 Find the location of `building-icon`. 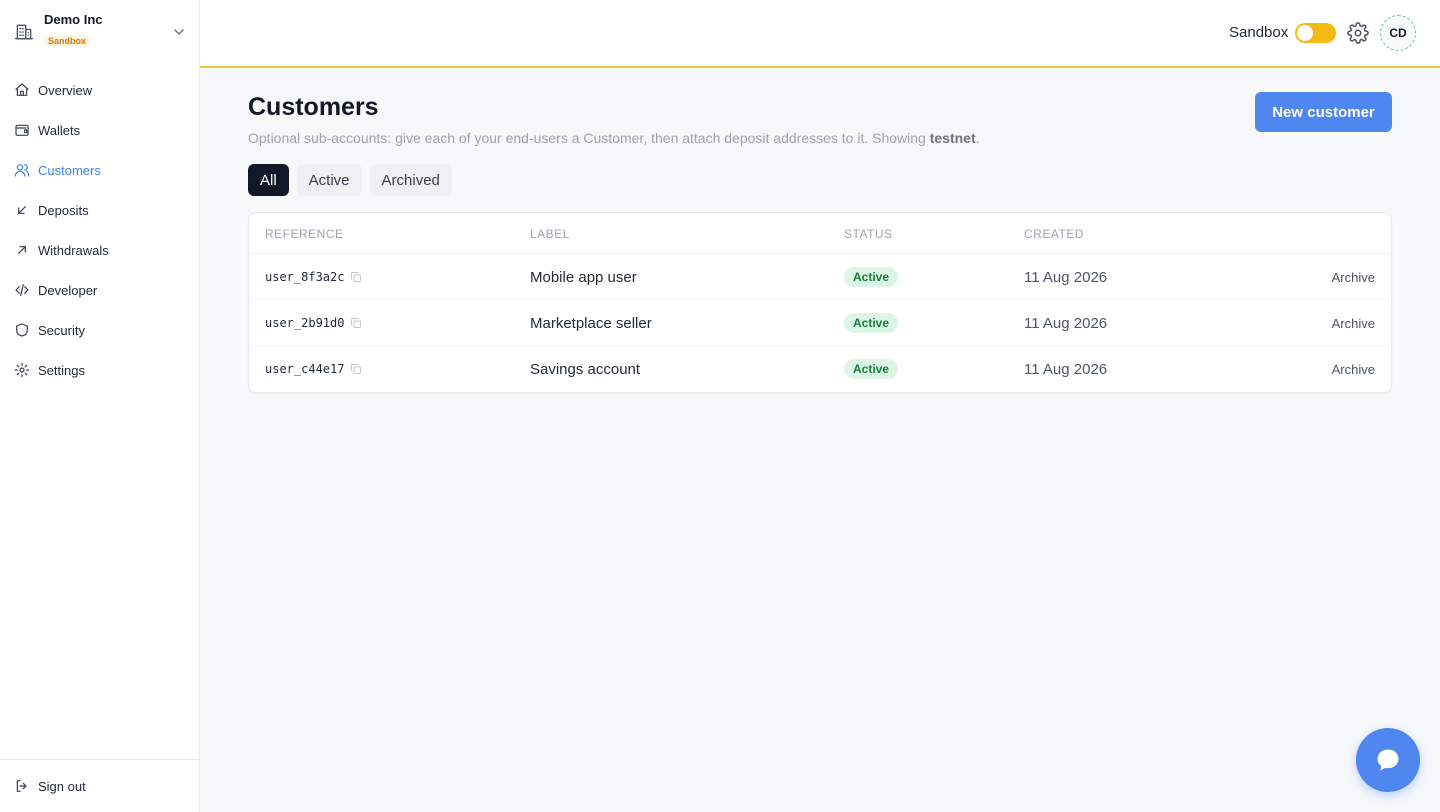

building-icon is located at coordinates (24, 32).